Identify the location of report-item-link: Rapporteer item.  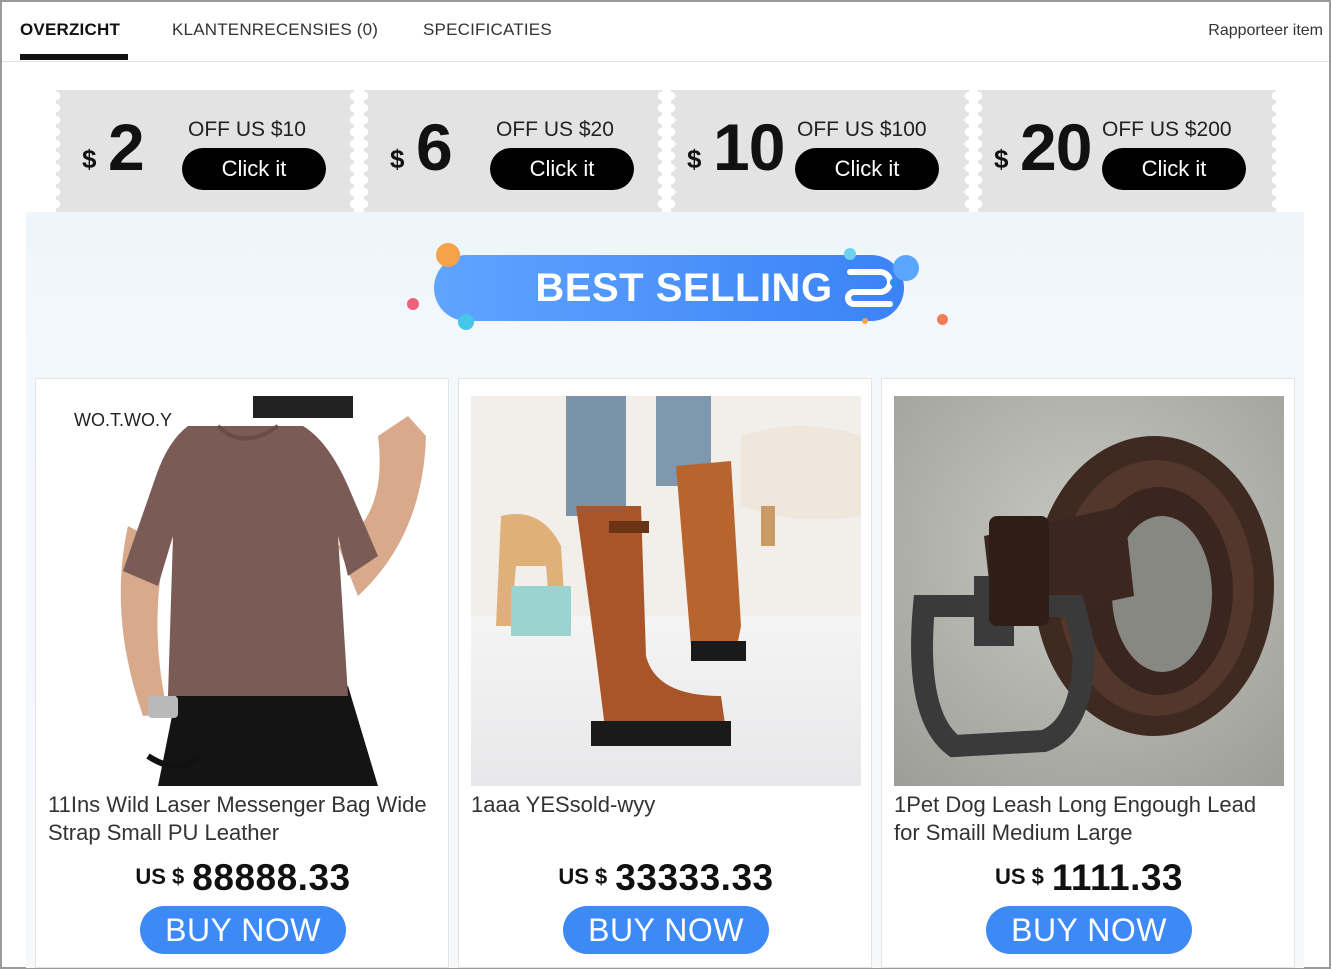
(1265, 31).